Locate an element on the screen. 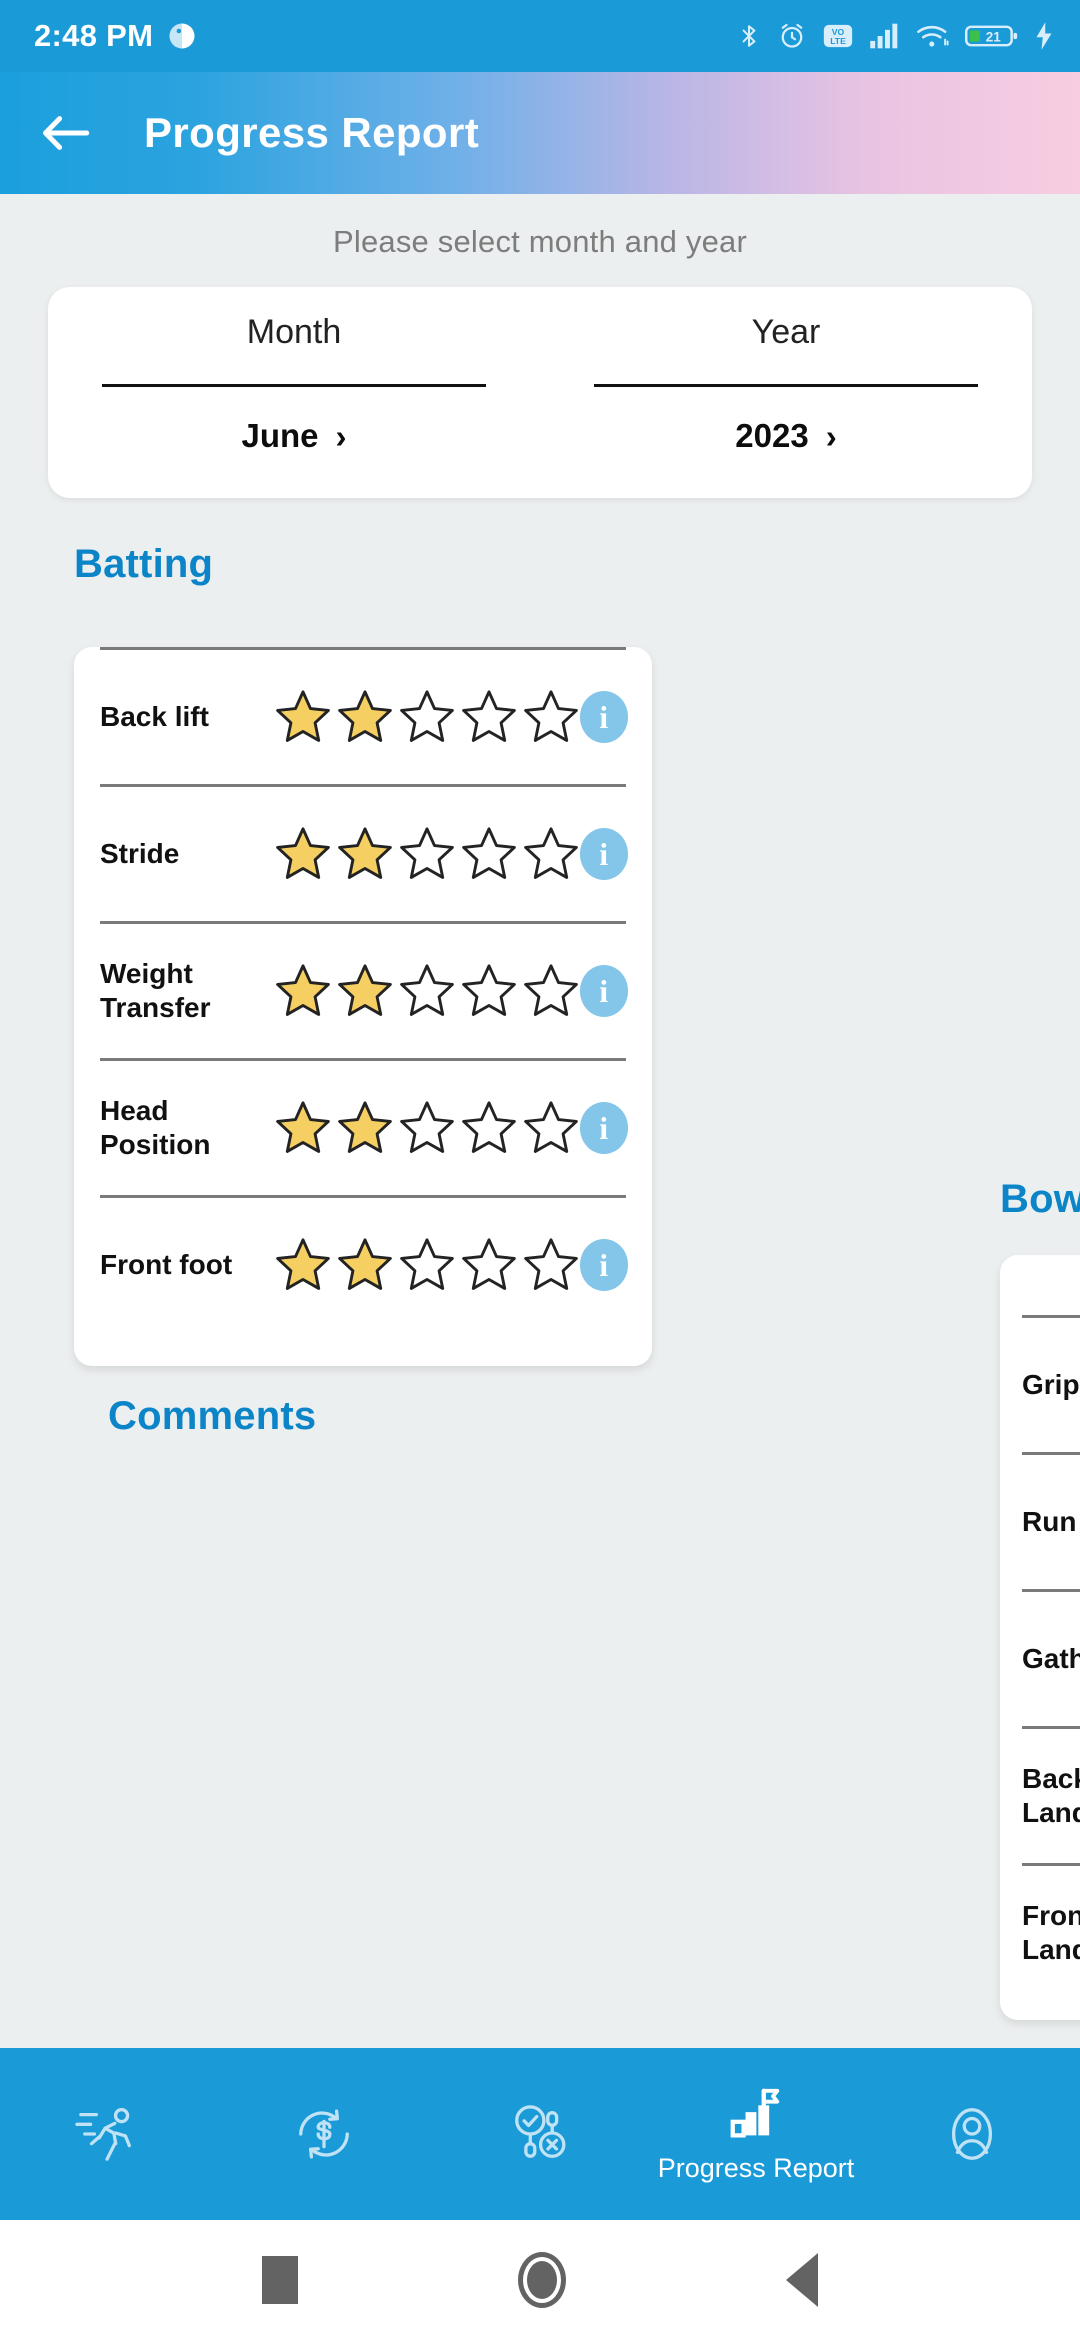 The width and height of the screenshot is (1080, 2340). triangle-back-icon is located at coordinates (802, 2280).